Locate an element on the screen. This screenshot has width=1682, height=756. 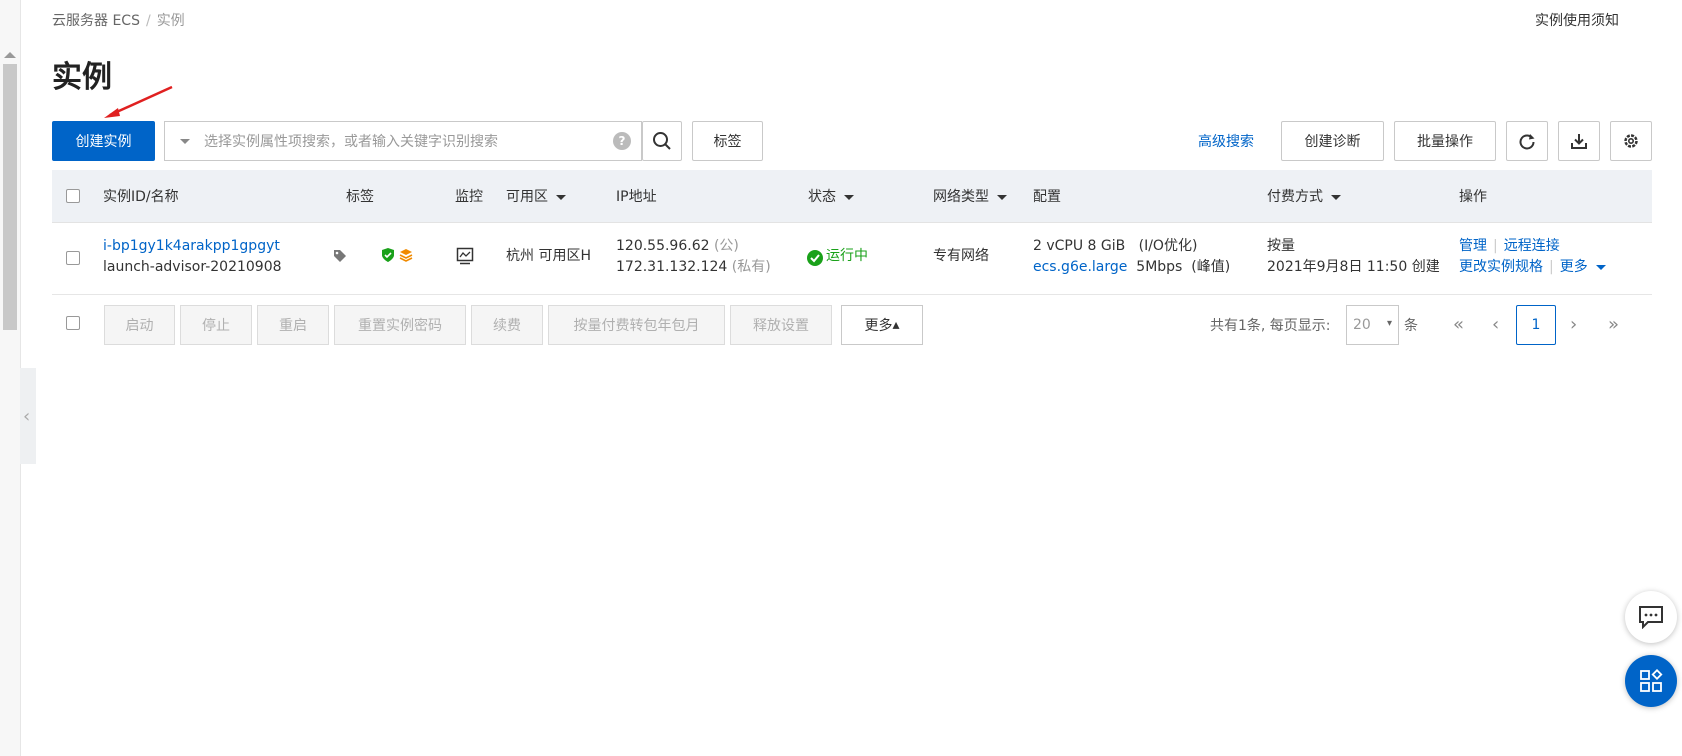
instance-name: launch-advisor-20210908 is located at coordinates (192, 267).